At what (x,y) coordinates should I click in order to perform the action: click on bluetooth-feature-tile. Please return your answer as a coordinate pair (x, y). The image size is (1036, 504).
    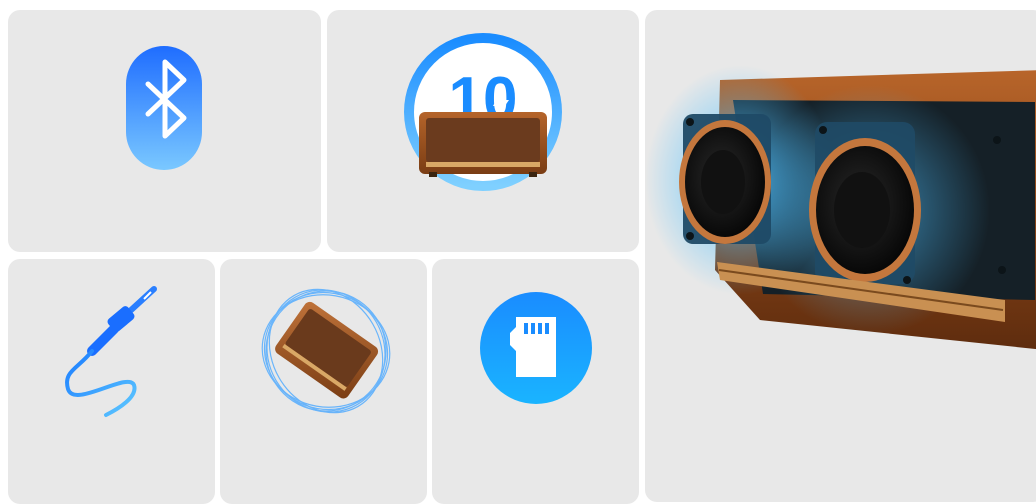
    Looking at the image, I should click on (164, 131).